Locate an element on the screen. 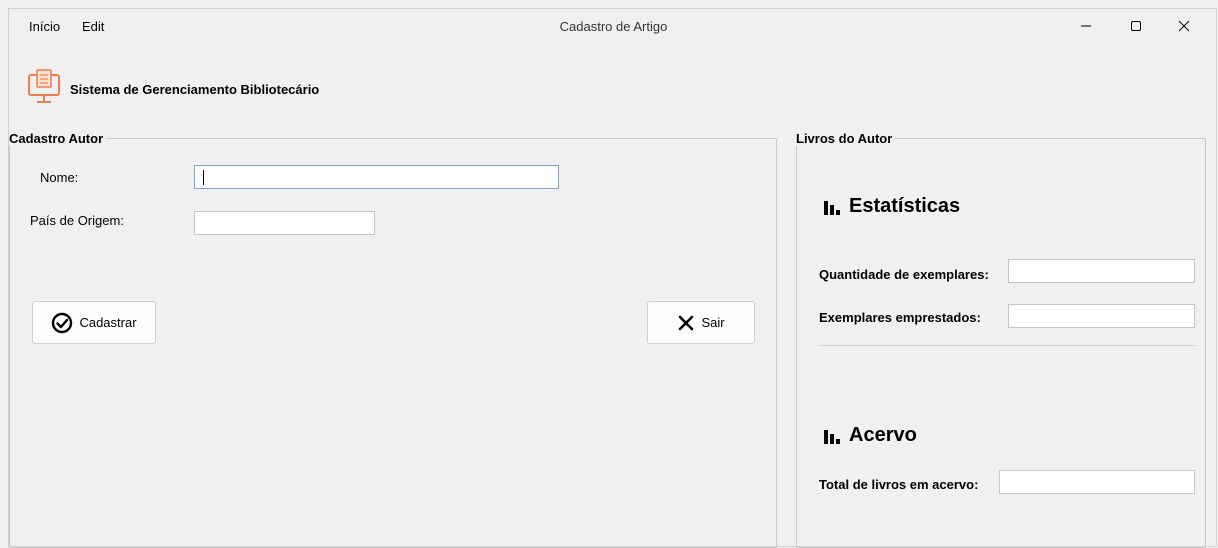  total-field is located at coordinates (1097, 482).